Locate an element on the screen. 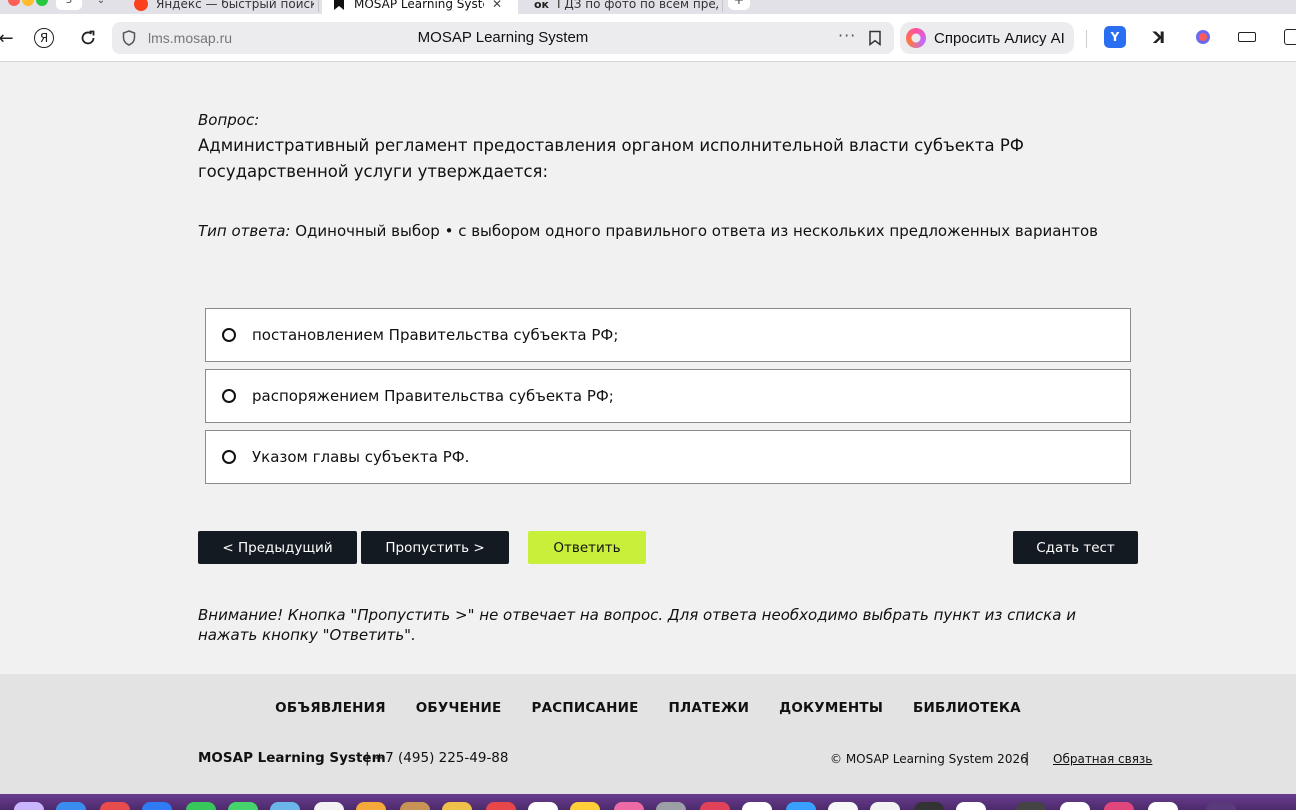 The image size is (1296, 810). skip-button: Пропустить > is located at coordinates (435, 547).